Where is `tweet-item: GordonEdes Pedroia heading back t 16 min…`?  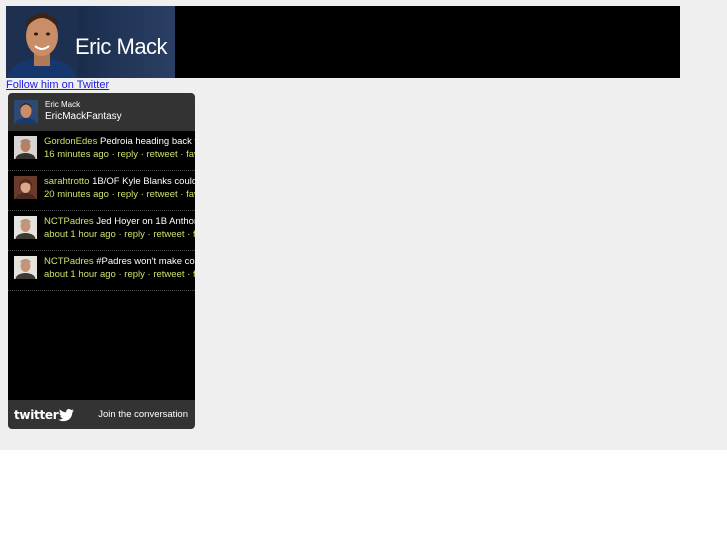
tweet-item: GordonEdes Pedroia heading back t 16 min… is located at coordinates (101, 151).